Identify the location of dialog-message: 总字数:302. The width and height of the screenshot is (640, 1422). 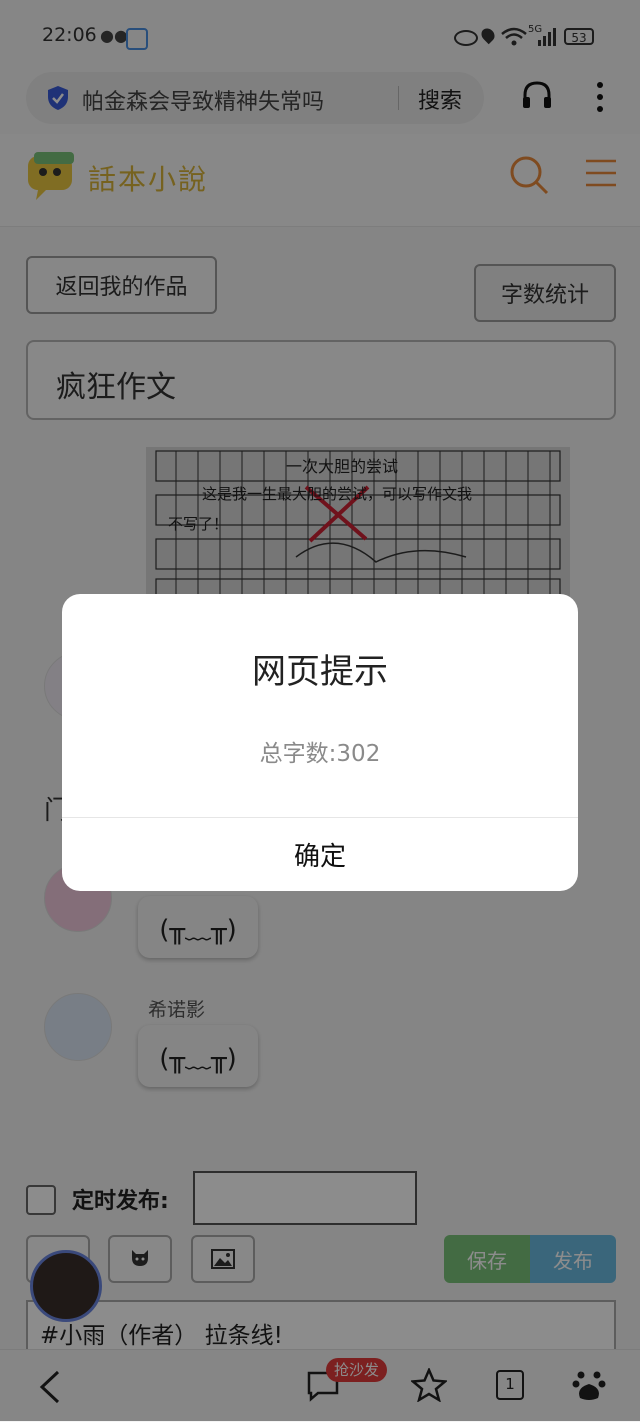
(320, 754).